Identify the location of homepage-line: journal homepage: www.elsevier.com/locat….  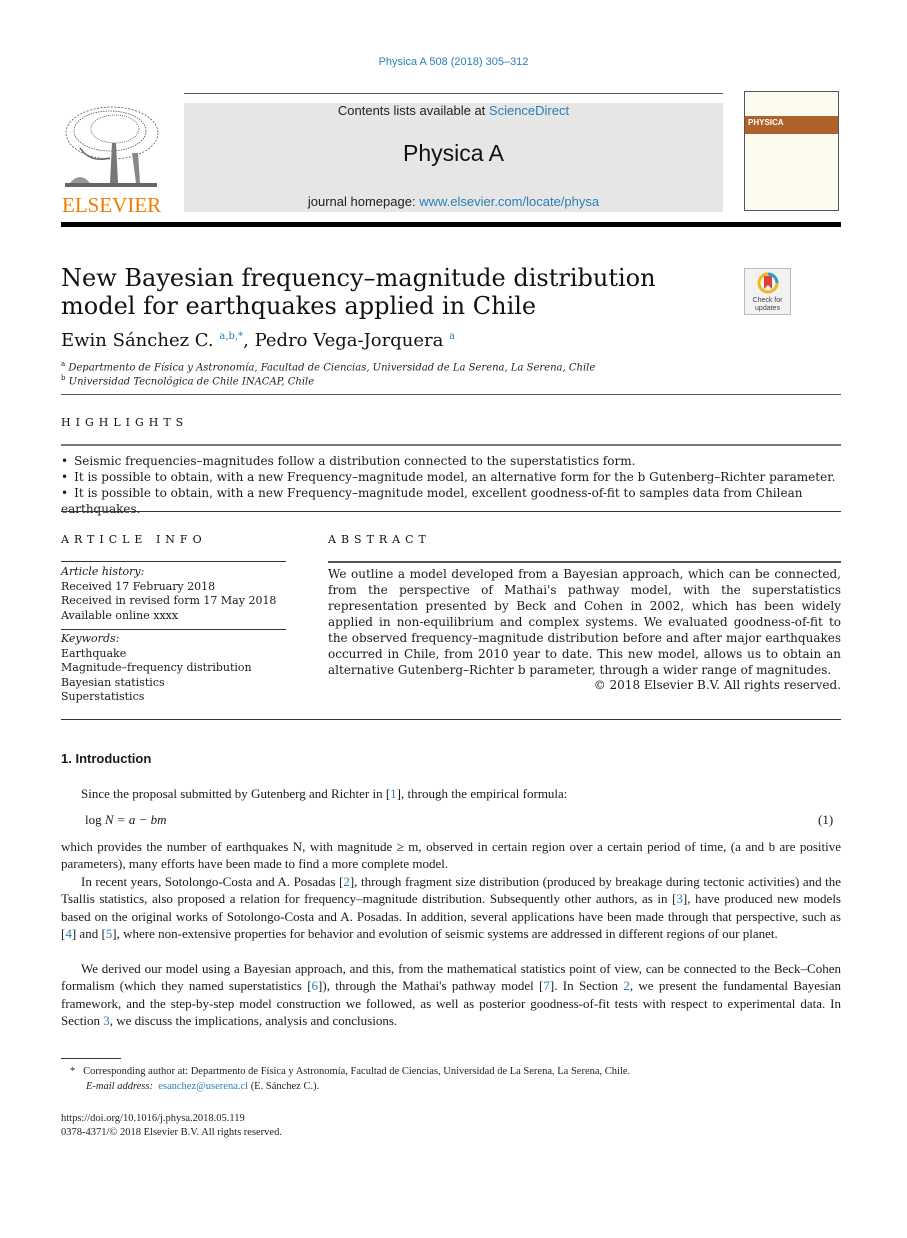
(453, 201).